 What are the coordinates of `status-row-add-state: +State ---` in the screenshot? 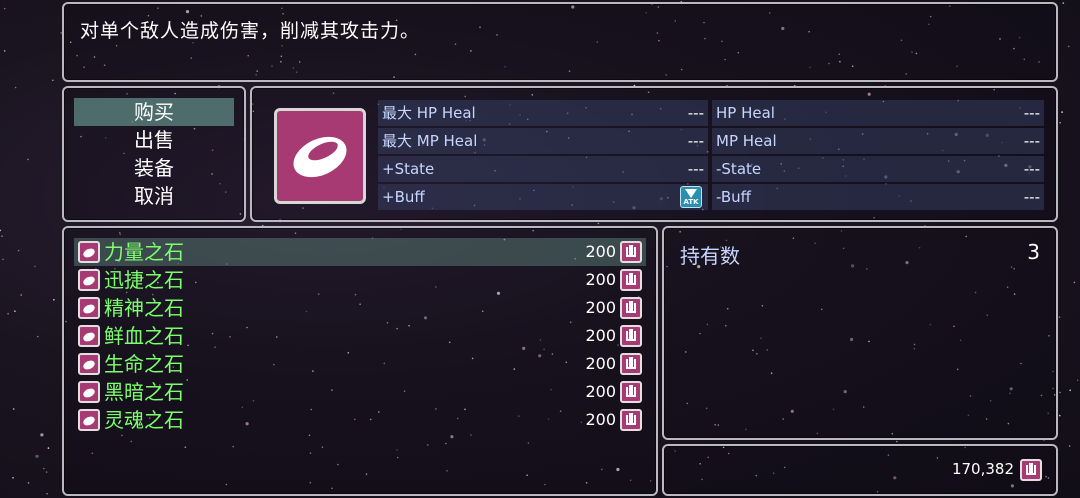 It's located at (543, 169).